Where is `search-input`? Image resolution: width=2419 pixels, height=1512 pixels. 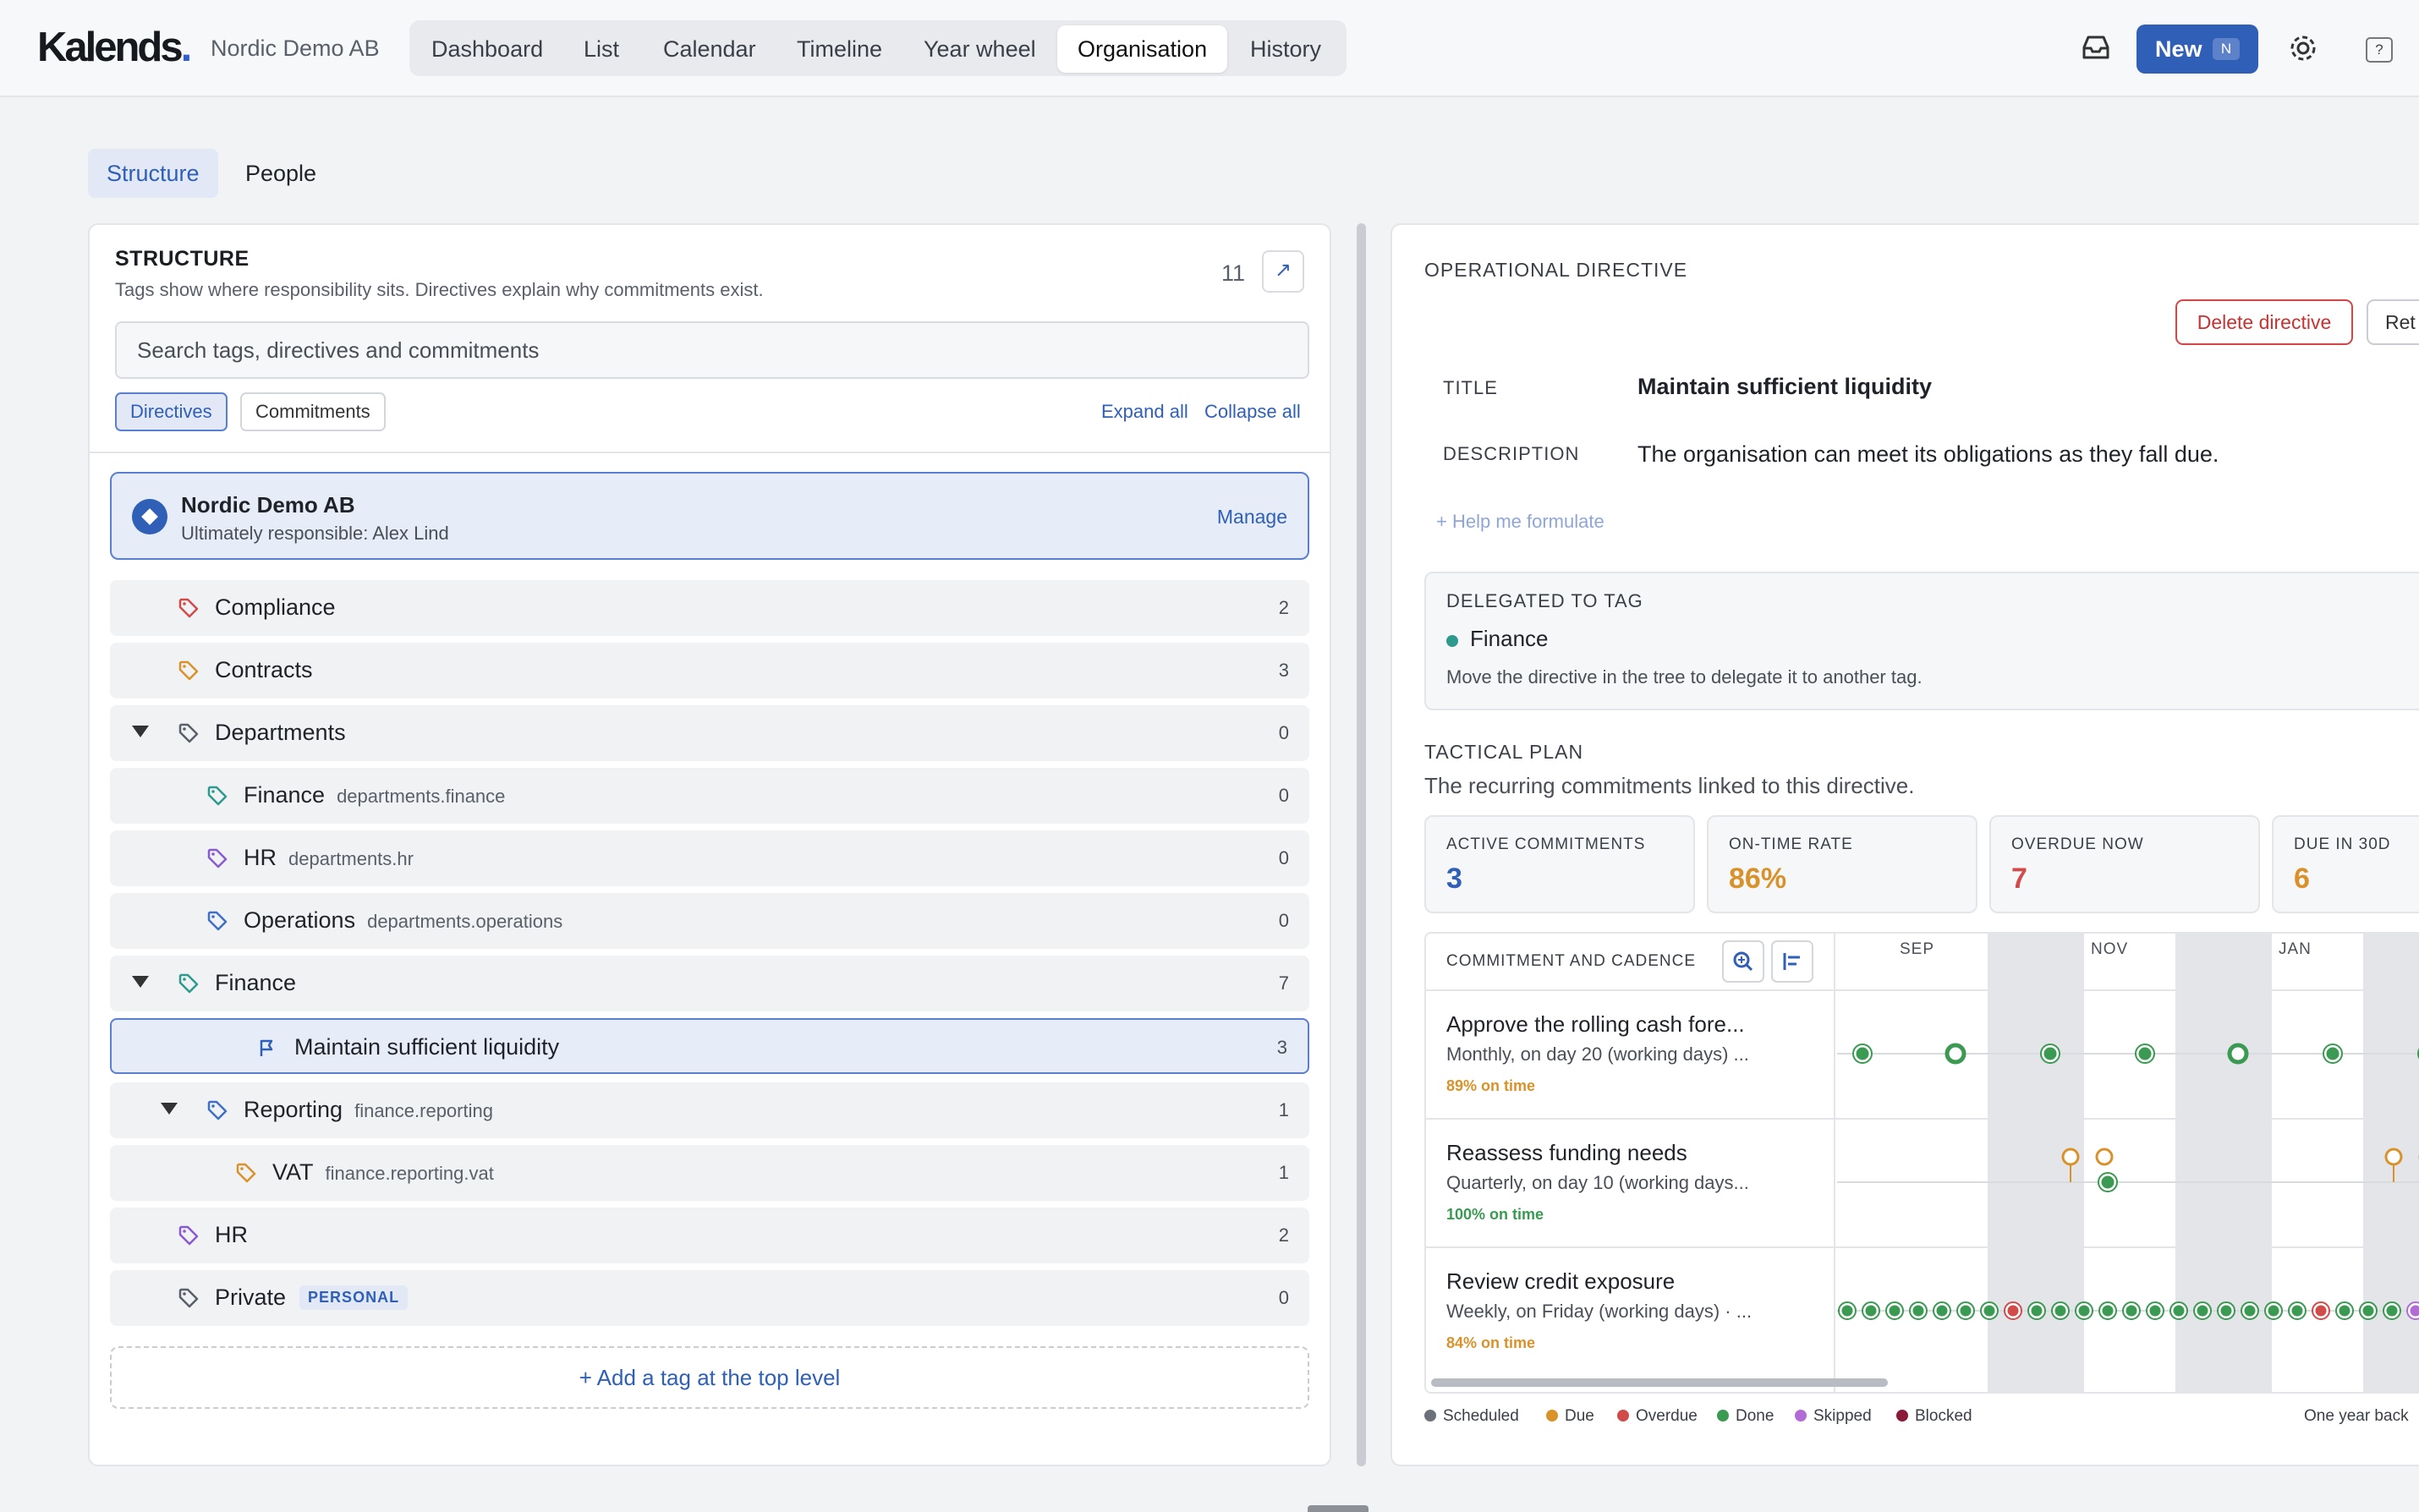
search-input is located at coordinates (712, 350).